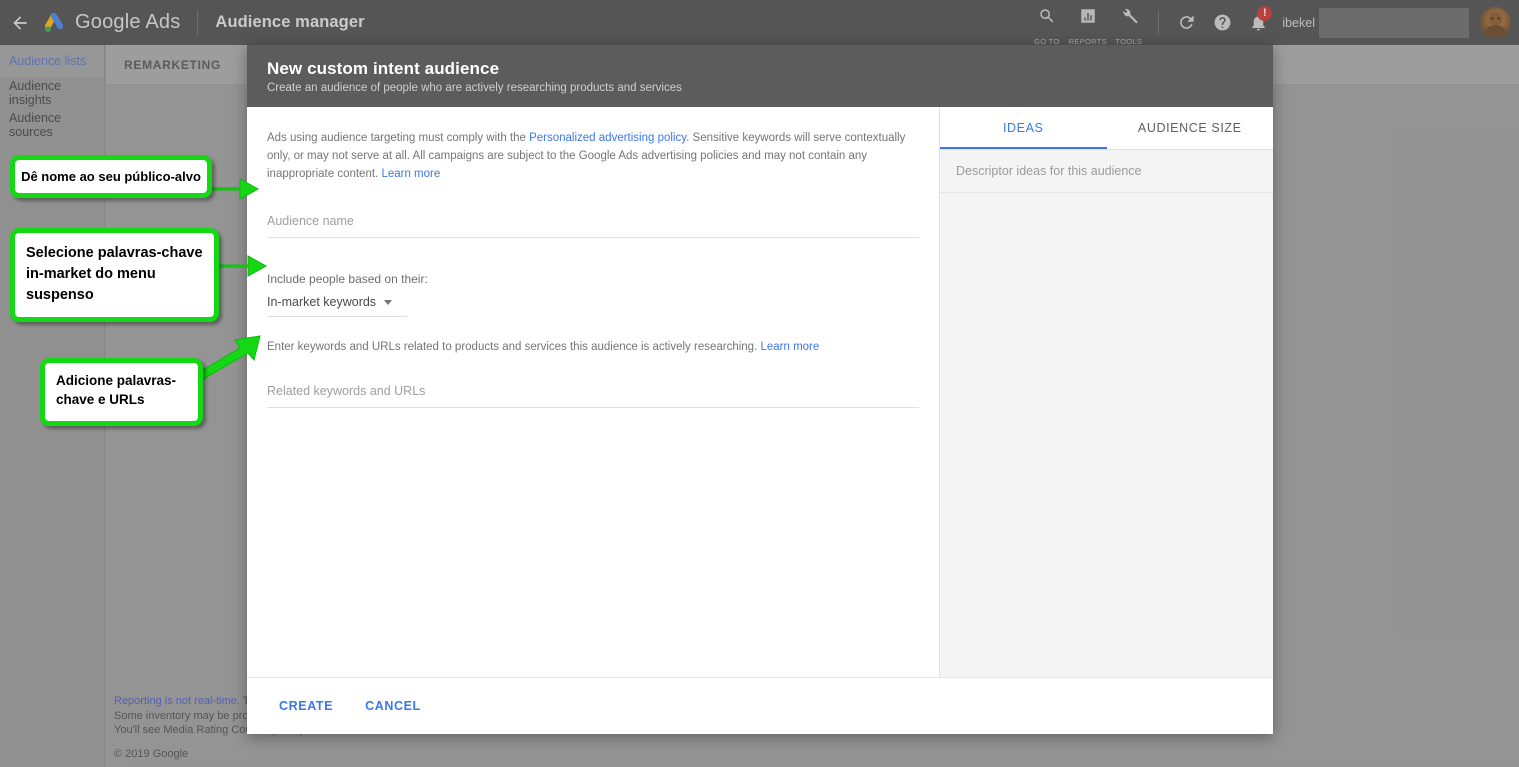 The height and width of the screenshot is (767, 1519). Describe the element at coordinates (306, 706) in the screenshot. I see `create-button: CREATE` at that location.